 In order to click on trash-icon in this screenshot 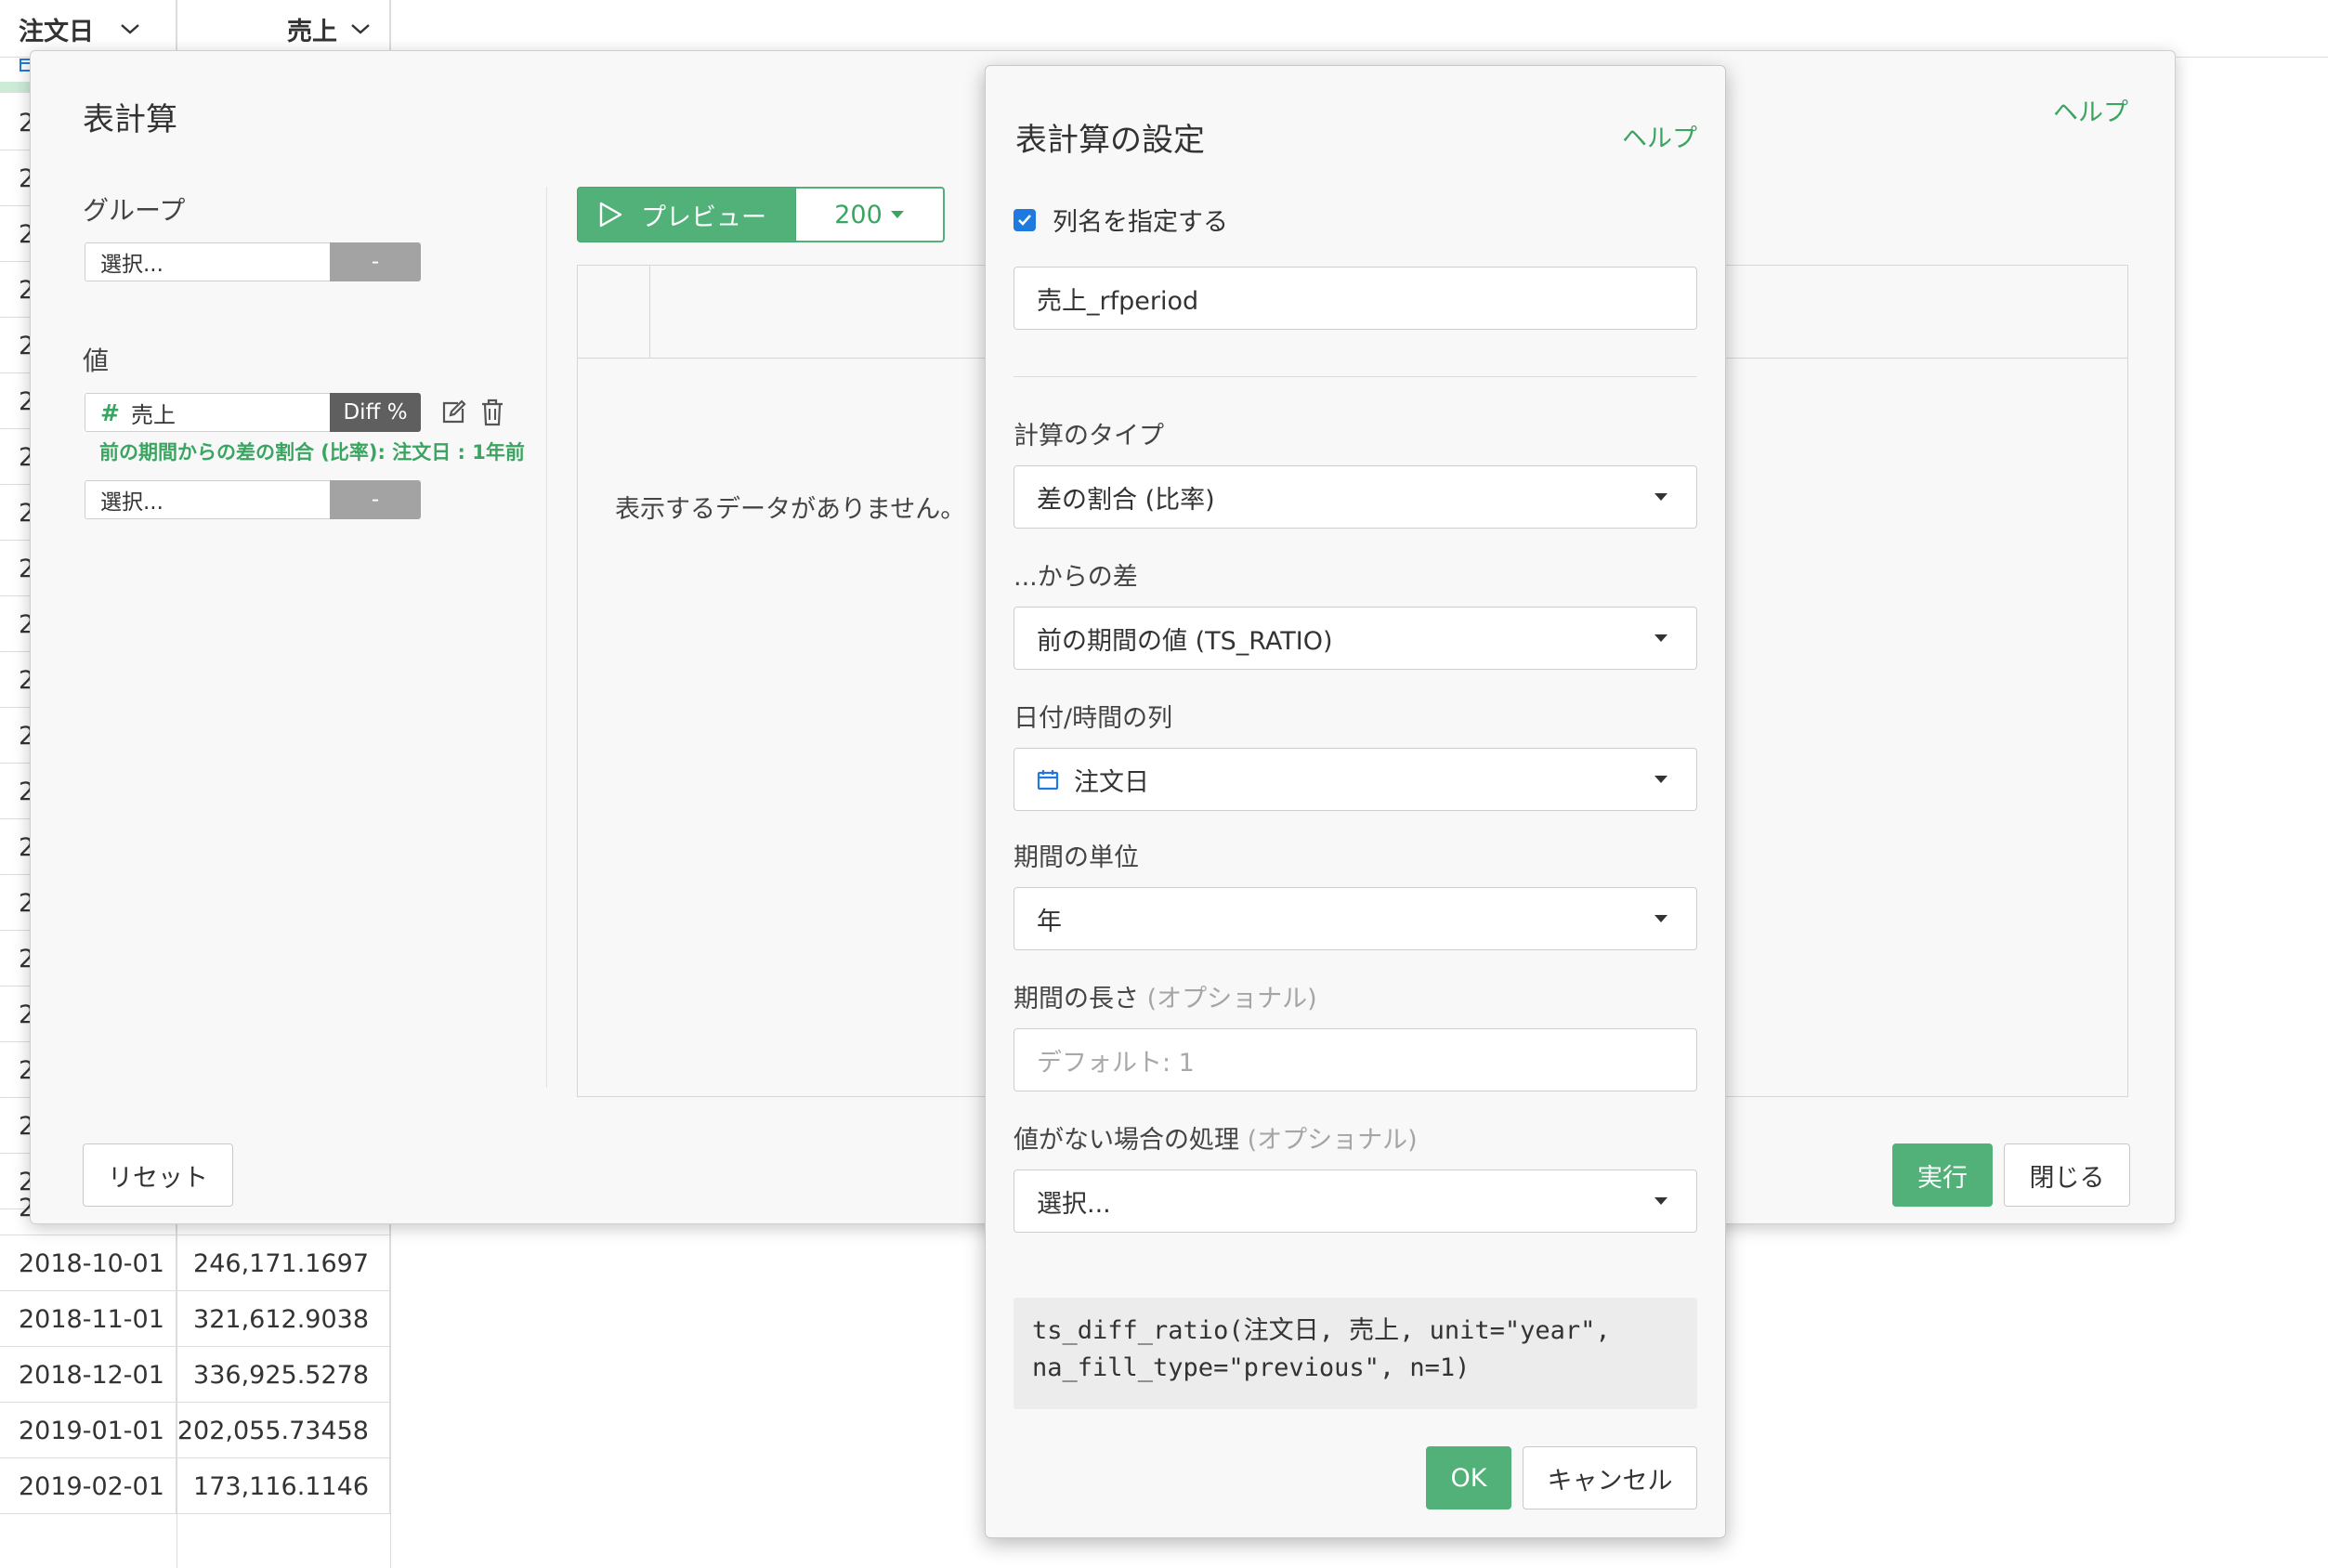, I will do `click(492, 412)`.